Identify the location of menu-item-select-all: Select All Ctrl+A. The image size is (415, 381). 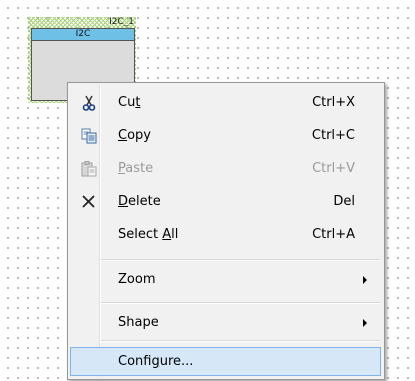
(225, 235).